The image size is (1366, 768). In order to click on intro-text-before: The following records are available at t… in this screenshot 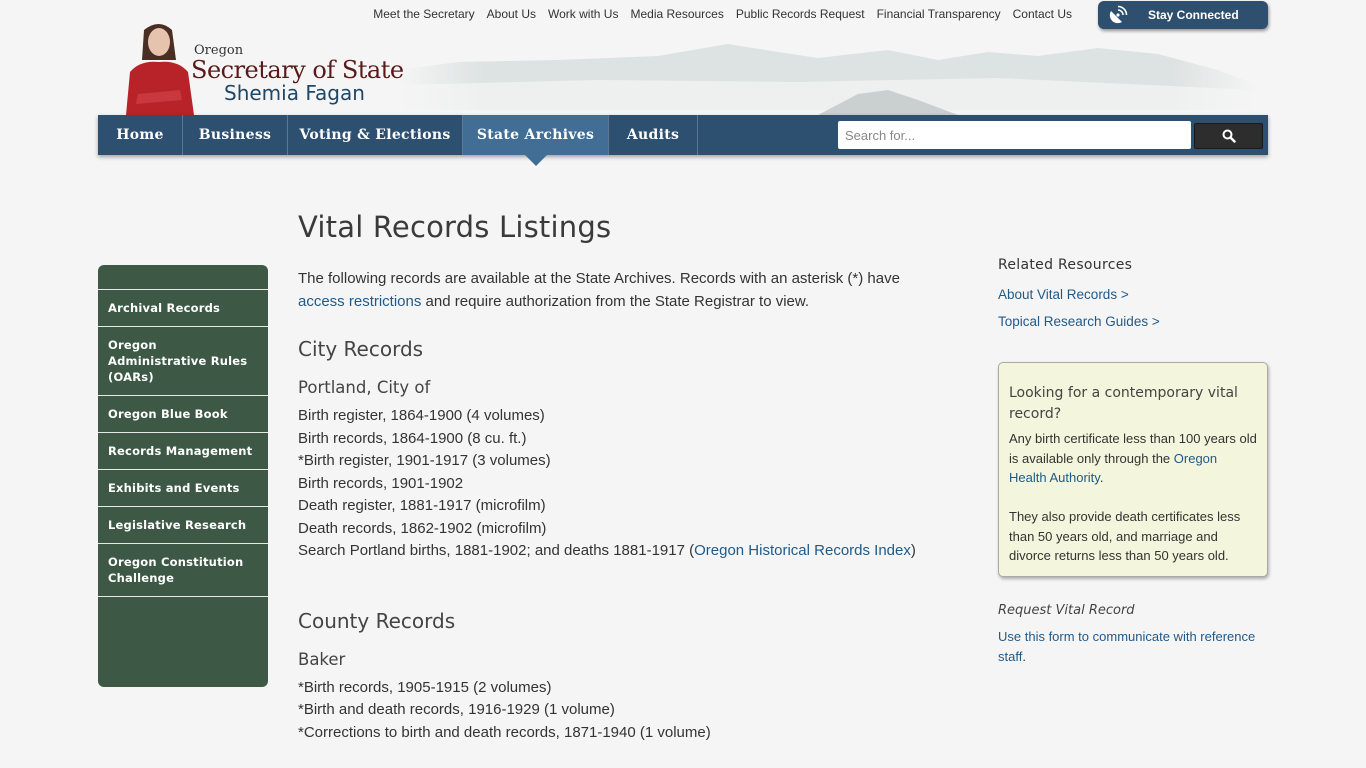, I will do `click(599, 278)`.